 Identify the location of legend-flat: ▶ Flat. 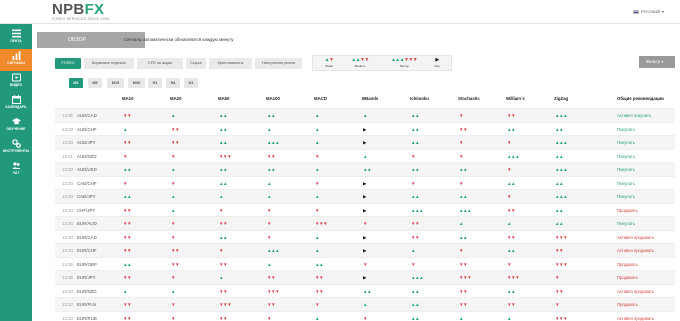
(437, 62).